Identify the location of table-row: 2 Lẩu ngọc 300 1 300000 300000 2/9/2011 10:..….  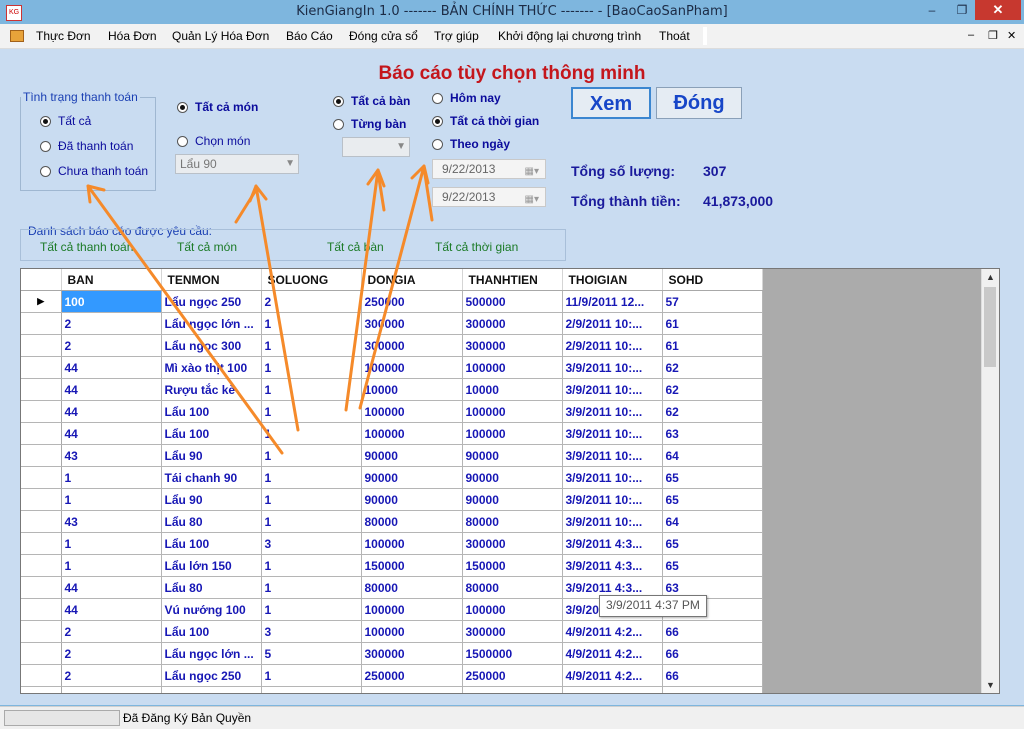
(392, 345).